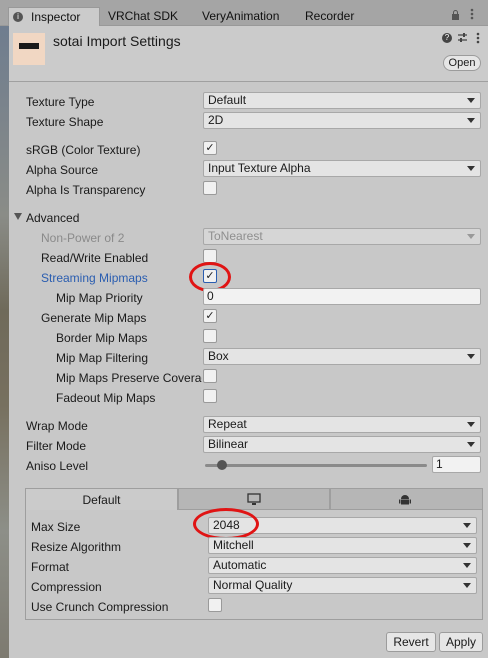 This screenshot has width=488, height=658. Describe the element at coordinates (447, 38) in the screenshot. I see `help-icon: ?` at that location.